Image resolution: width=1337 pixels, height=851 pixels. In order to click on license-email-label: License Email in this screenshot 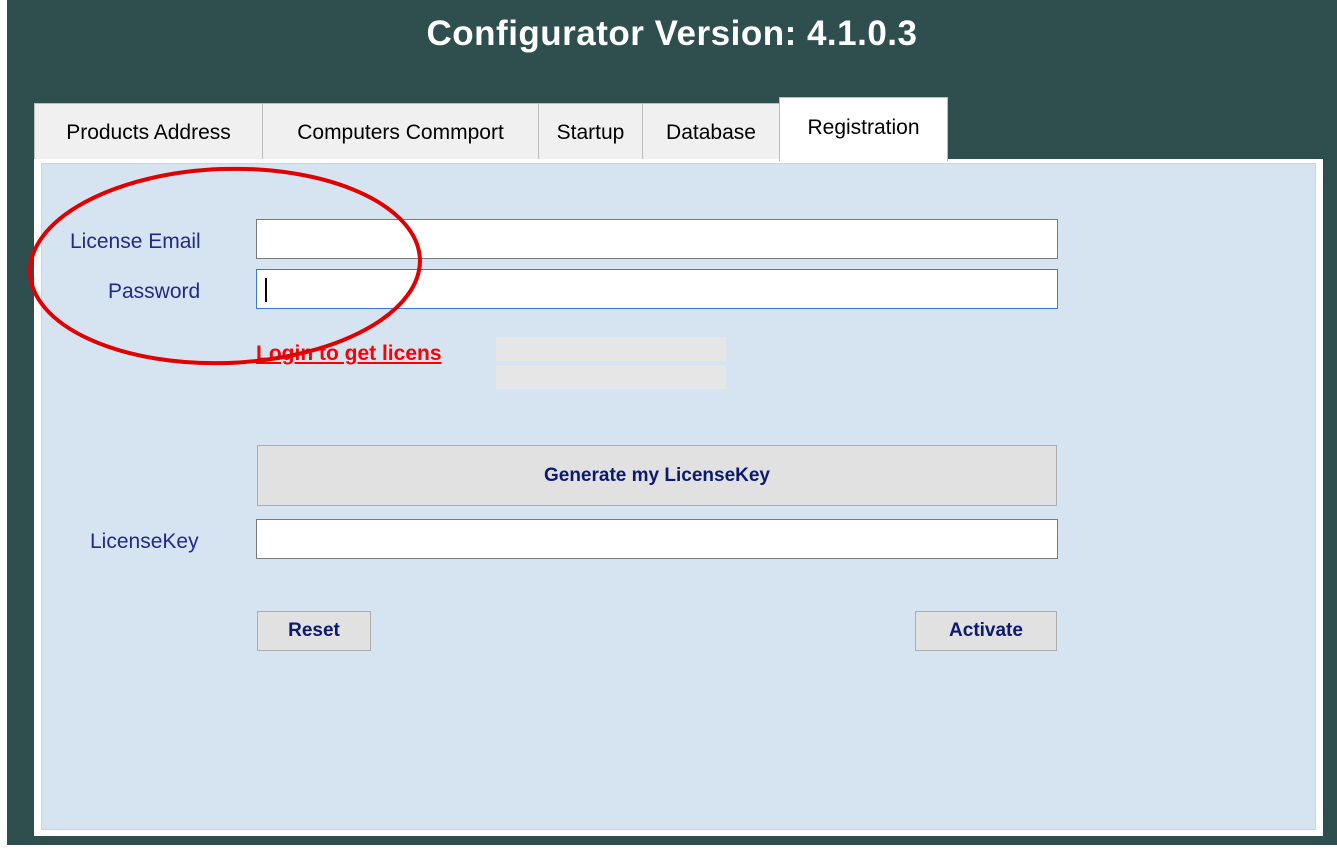, I will do `click(135, 241)`.